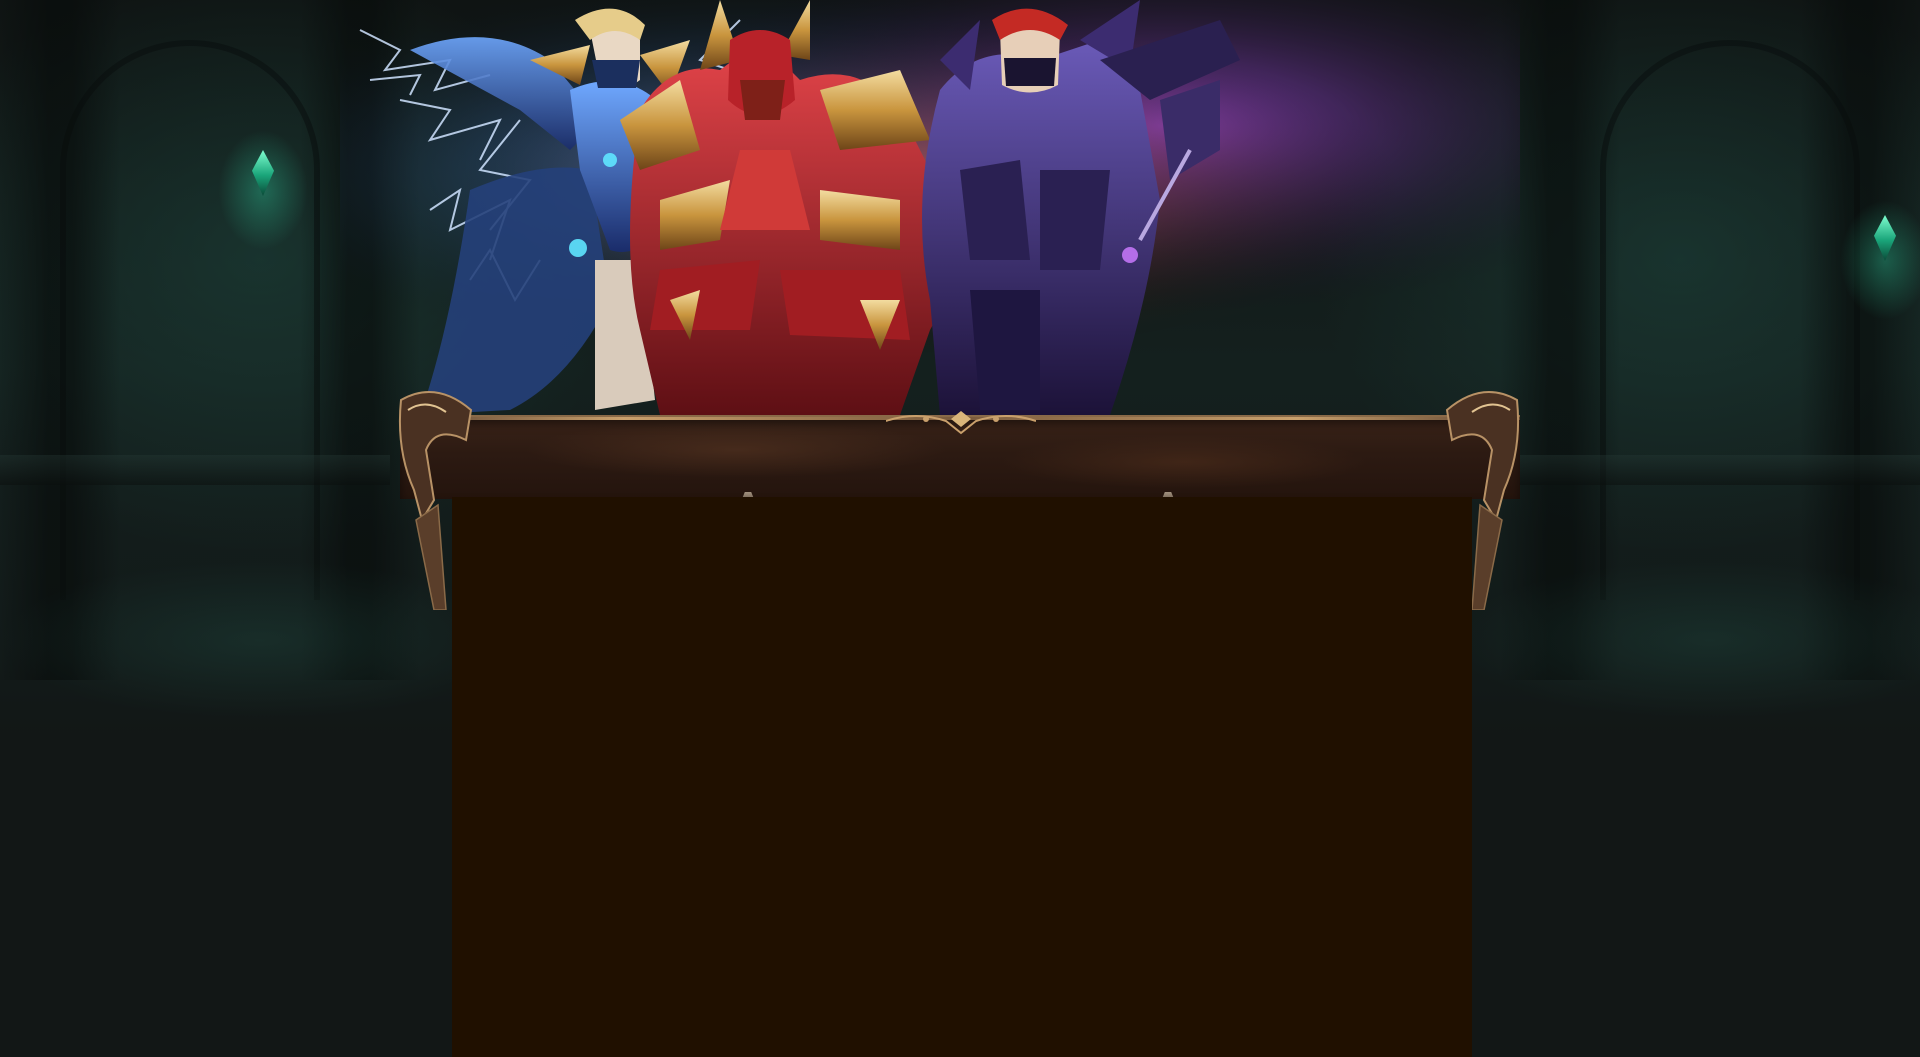 Image resolution: width=1920 pixels, height=1057 pixels. What do you see at coordinates (960, 455) in the screenshot?
I see `frame-header-bar` at bounding box center [960, 455].